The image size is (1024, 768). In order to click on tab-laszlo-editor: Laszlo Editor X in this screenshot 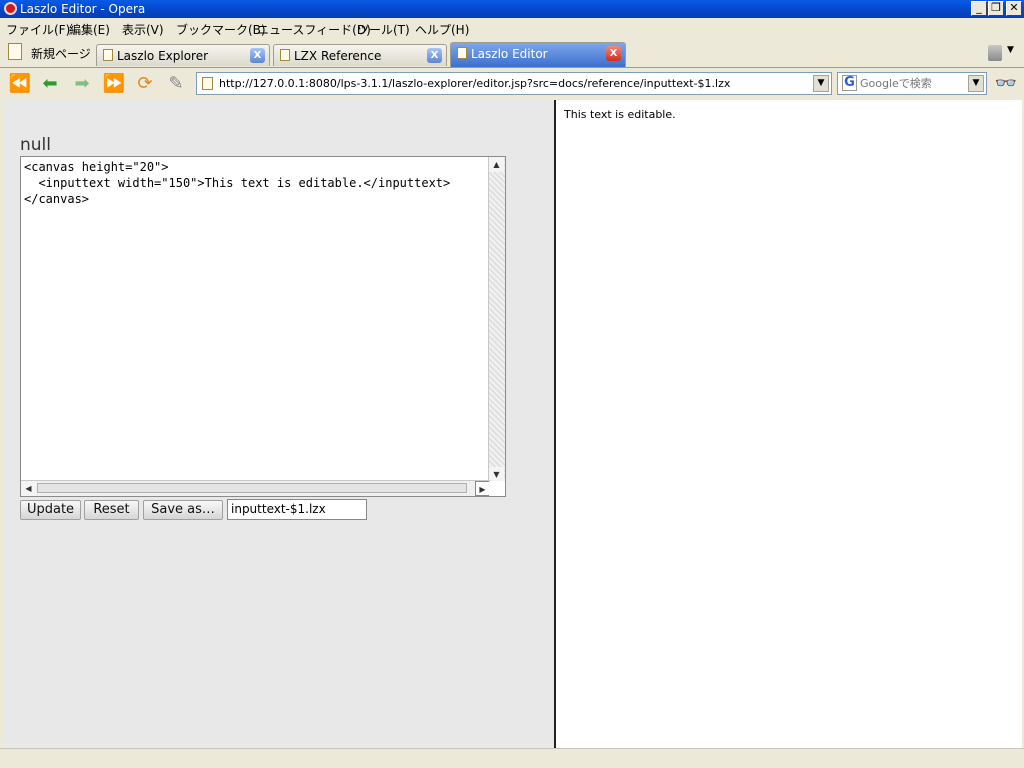, I will do `click(538, 54)`.